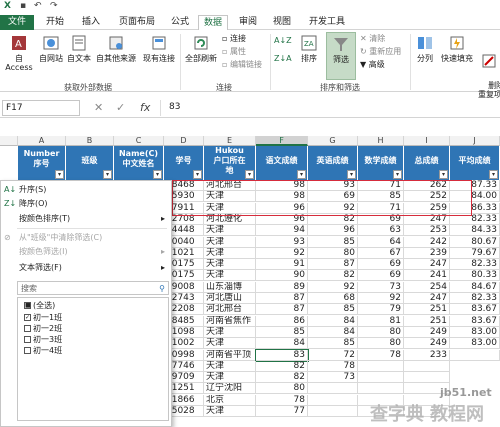 The width and height of the screenshot is (500, 427). Describe the element at coordinates (381, 332) in the screenshot. I see `table-cell: 80` at that location.